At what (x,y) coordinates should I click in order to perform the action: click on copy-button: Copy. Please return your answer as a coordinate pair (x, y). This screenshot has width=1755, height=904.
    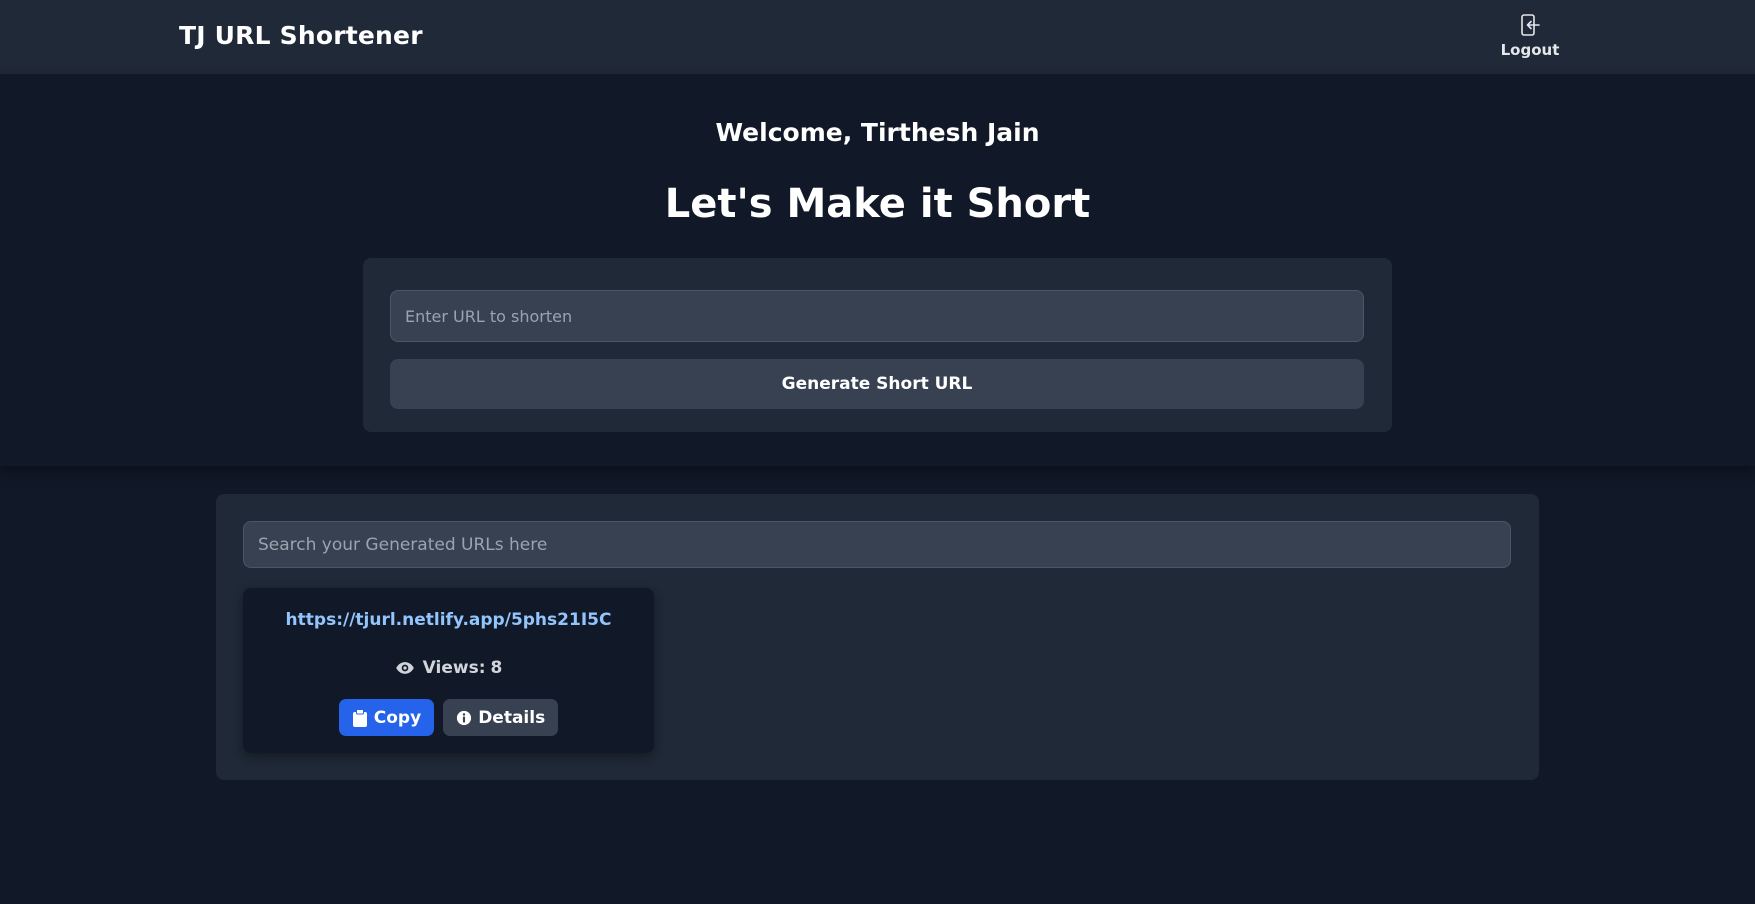
    Looking at the image, I should click on (386, 717).